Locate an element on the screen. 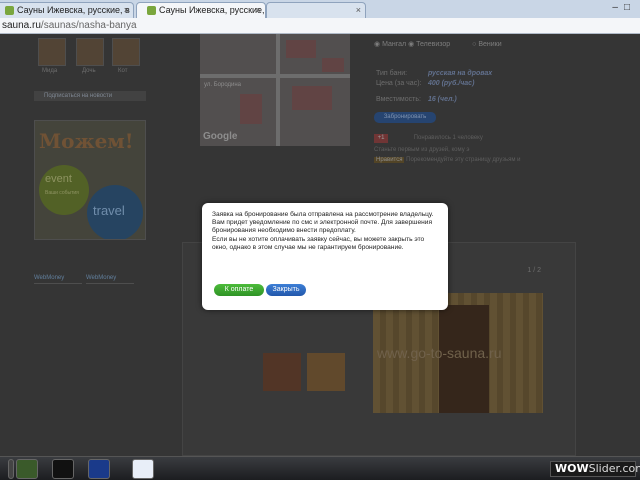 The height and width of the screenshot is (480, 640). tab-label: Сауны Ижевска, русские, в is located at coordinates (73, 10).